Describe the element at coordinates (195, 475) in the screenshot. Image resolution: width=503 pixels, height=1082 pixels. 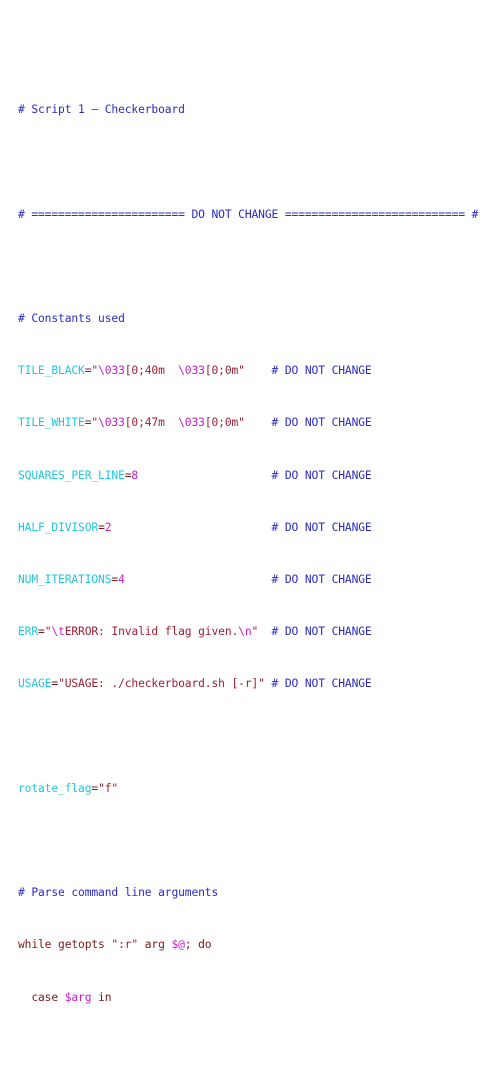
I see `code-line-9: SQUARES_PER_LINE=8 # DO NOT CHANGE` at that location.